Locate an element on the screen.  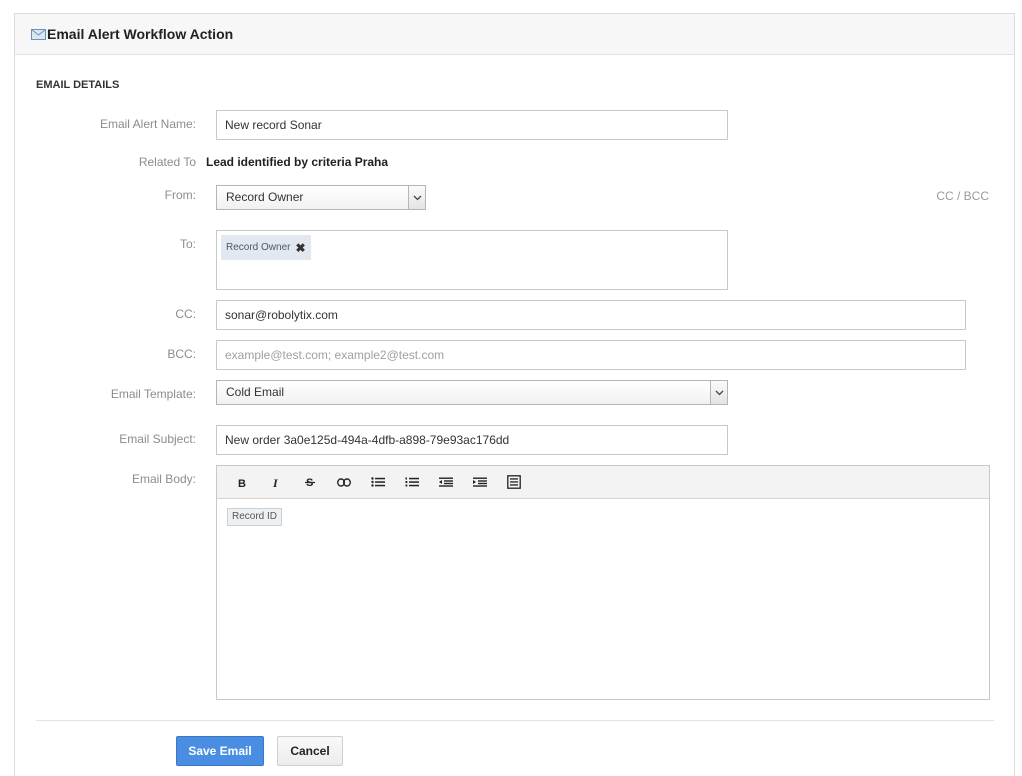
from-select: Record Owner is located at coordinates (321, 197).